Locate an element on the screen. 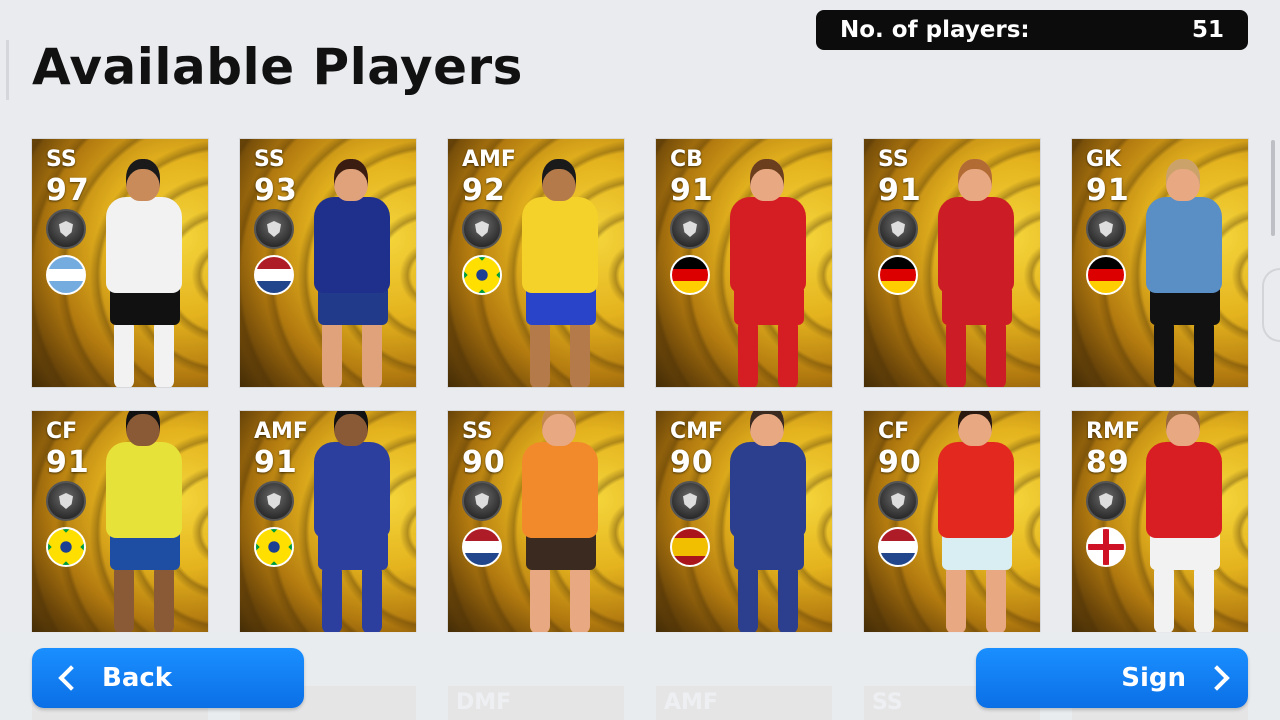 This screenshot has width=1280, height=720. player-count-label: No. of players: is located at coordinates (935, 30).